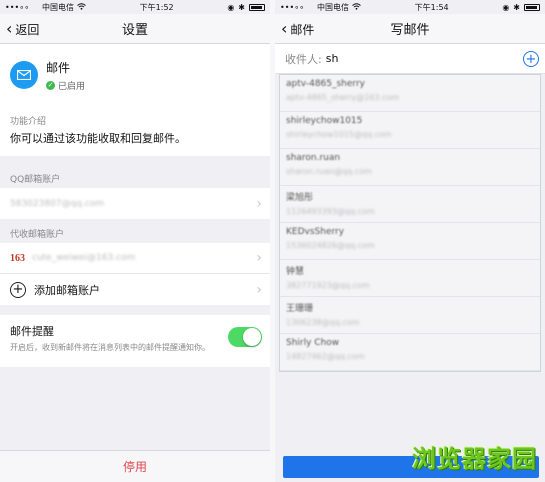  I want to click on plugin-name: 邮件, so click(58, 67).